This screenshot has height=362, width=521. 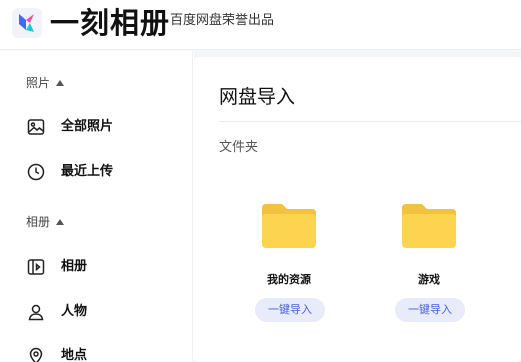 What do you see at coordinates (36, 127) in the screenshot?
I see `image-icon` at bounding box center [36, 127].